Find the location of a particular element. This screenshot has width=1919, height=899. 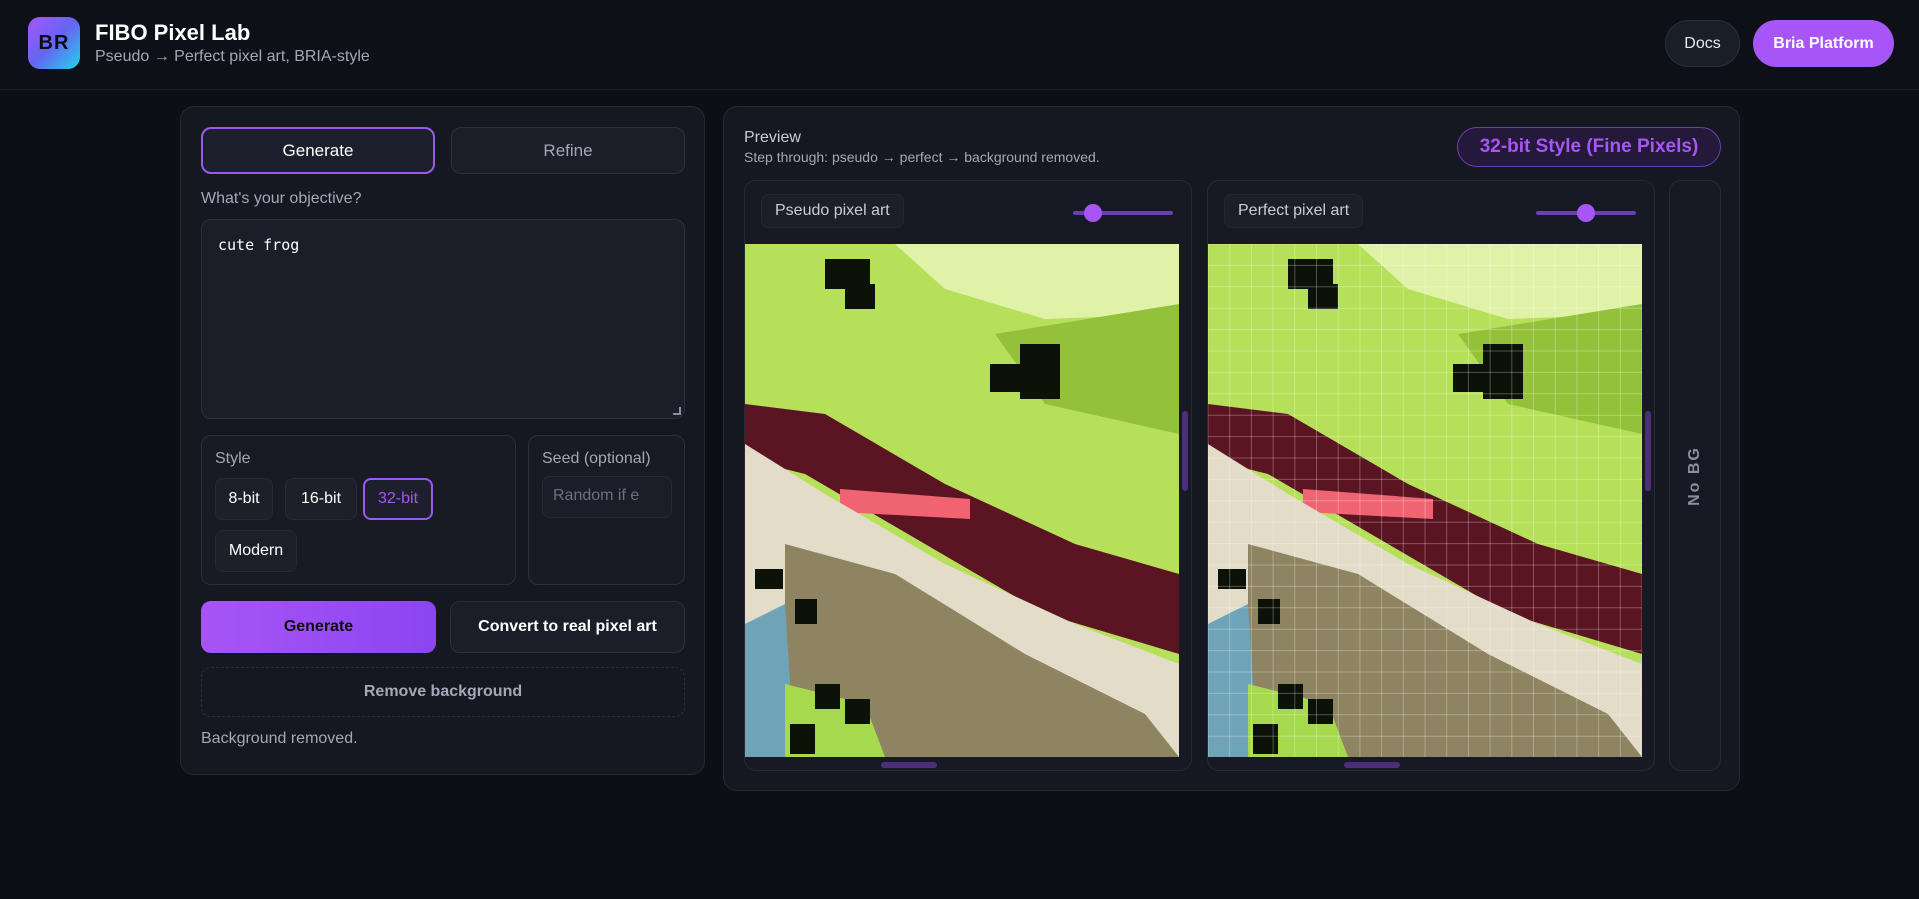

no-bg-card: No BG is located at coordinates (1695, 475).